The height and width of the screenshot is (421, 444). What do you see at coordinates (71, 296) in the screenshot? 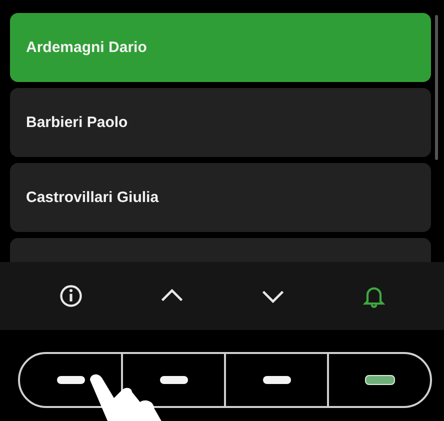
I see `info-icon` at bounding box center [71, 296].